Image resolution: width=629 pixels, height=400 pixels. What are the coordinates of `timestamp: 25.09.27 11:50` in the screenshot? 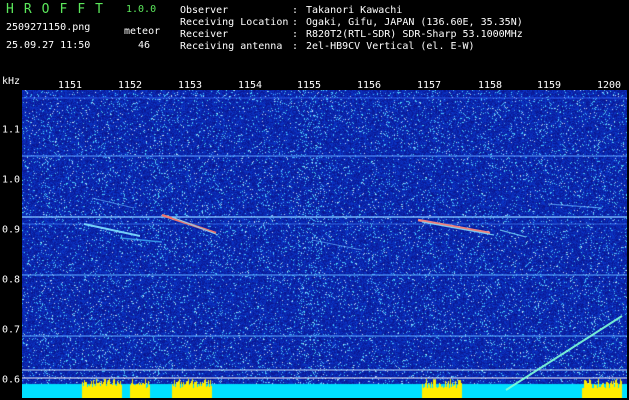 It's located at (48, 45).